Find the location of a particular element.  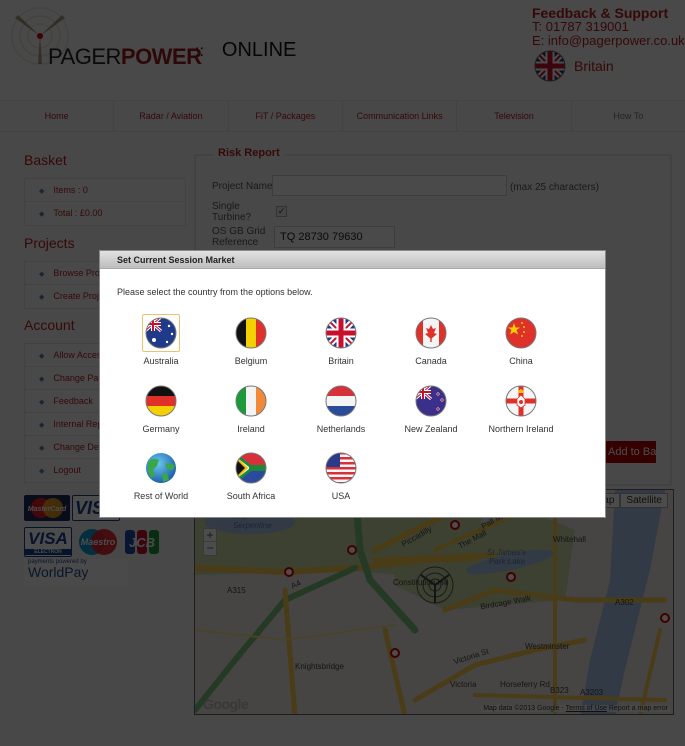

belgium-flag-icon is located at coordinates (251, 333).